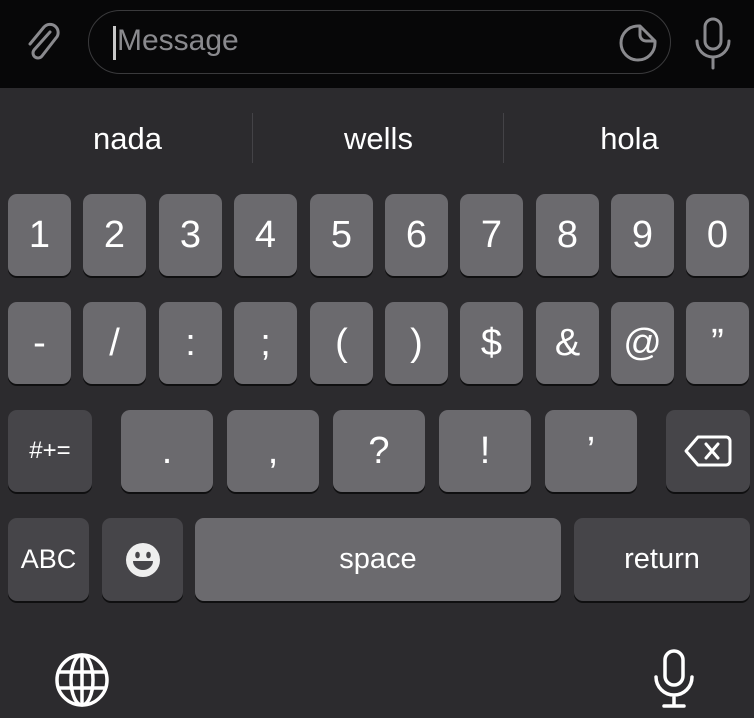 The image size is (754, 718). I want to click on key: 3, so click(190, 235).